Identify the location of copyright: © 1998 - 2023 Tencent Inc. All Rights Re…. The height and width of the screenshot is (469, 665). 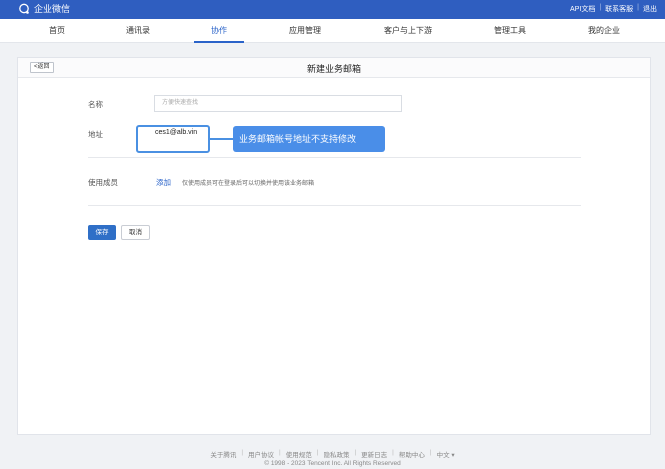
(332, 463).